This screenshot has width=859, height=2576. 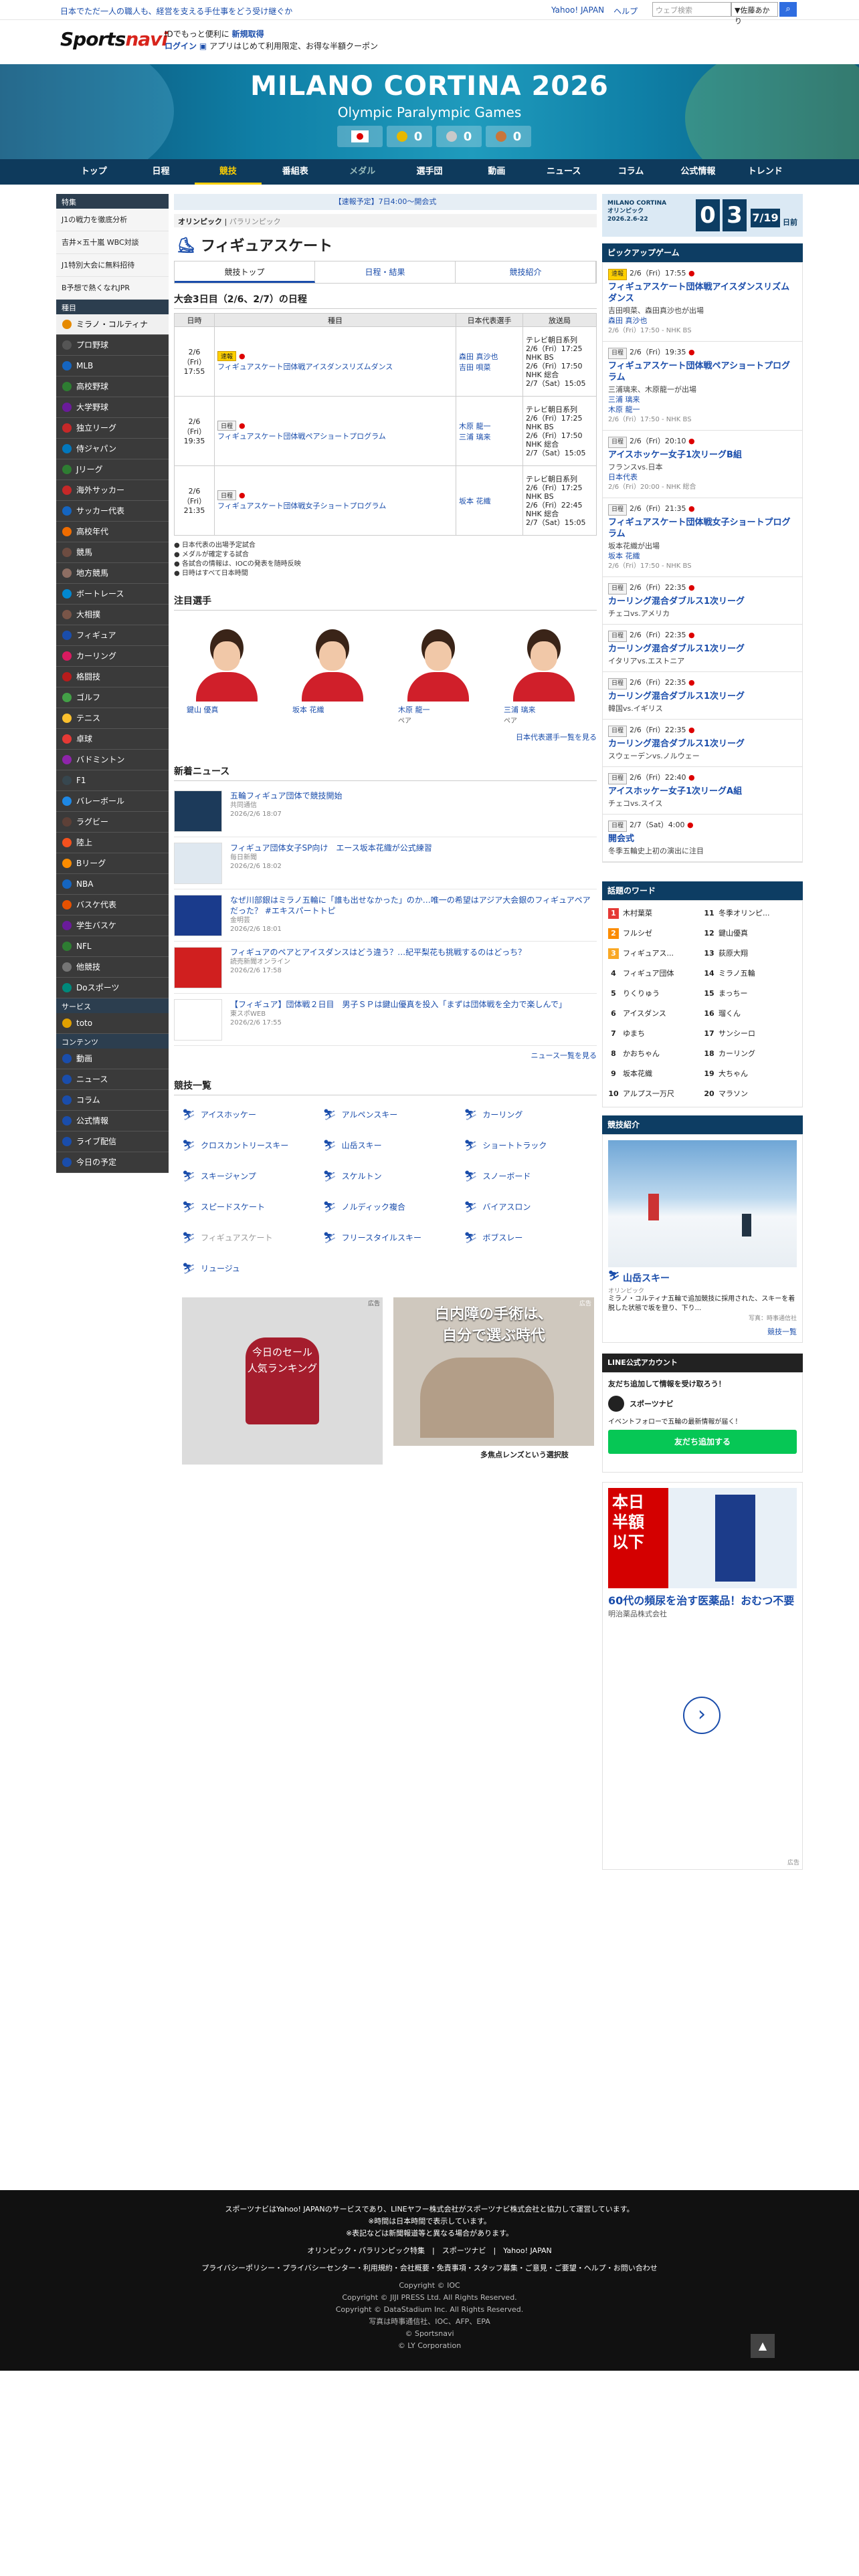 What do you see at coordinates (113, 635) in the screenshot?
I see `sidebar-sport-item: フィギュア` at bounding box center [113, 635].